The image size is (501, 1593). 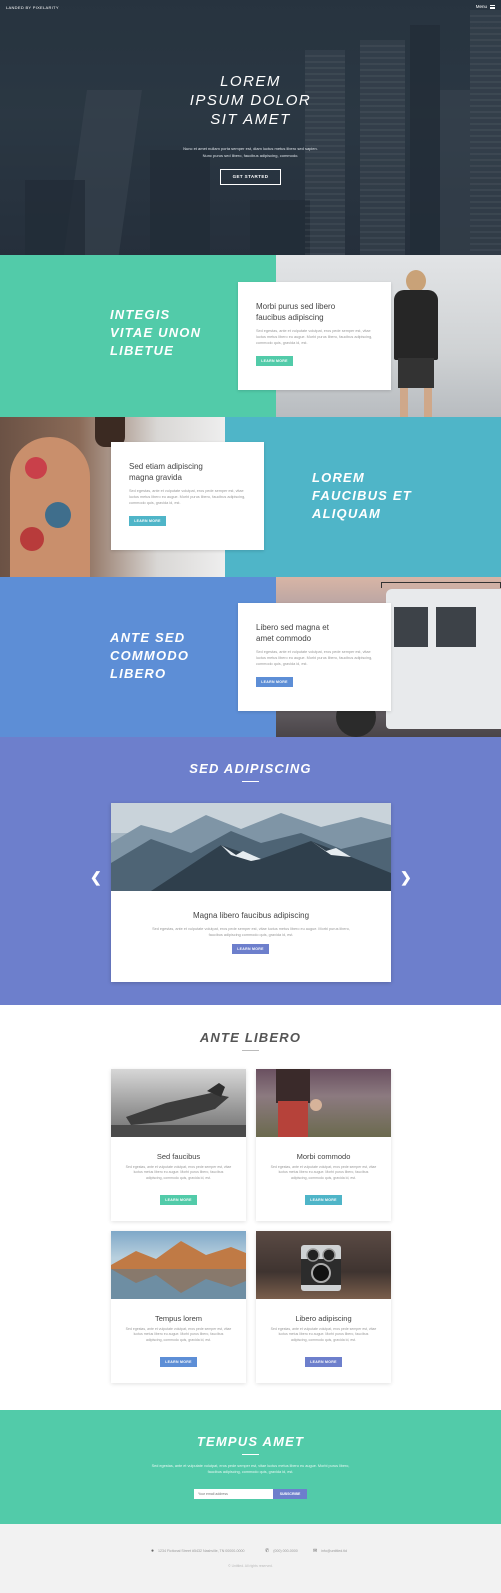 What do you see at coordinates (323, 1156) in the screenshot?
I see `grid-card-title: Morbi commodo` at bounding box center [323, 1156].